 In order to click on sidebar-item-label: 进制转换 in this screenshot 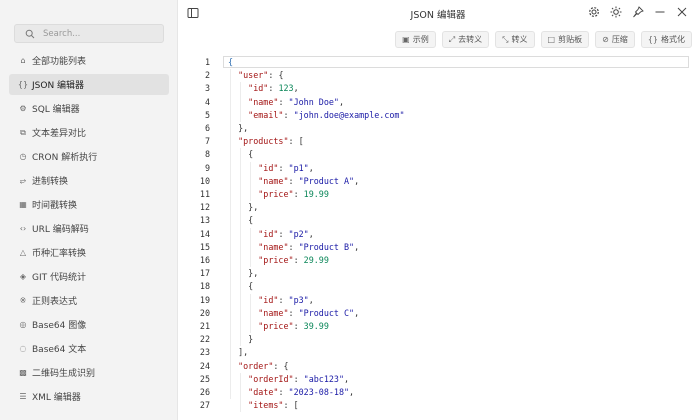, I will do `click(50, 182)`.